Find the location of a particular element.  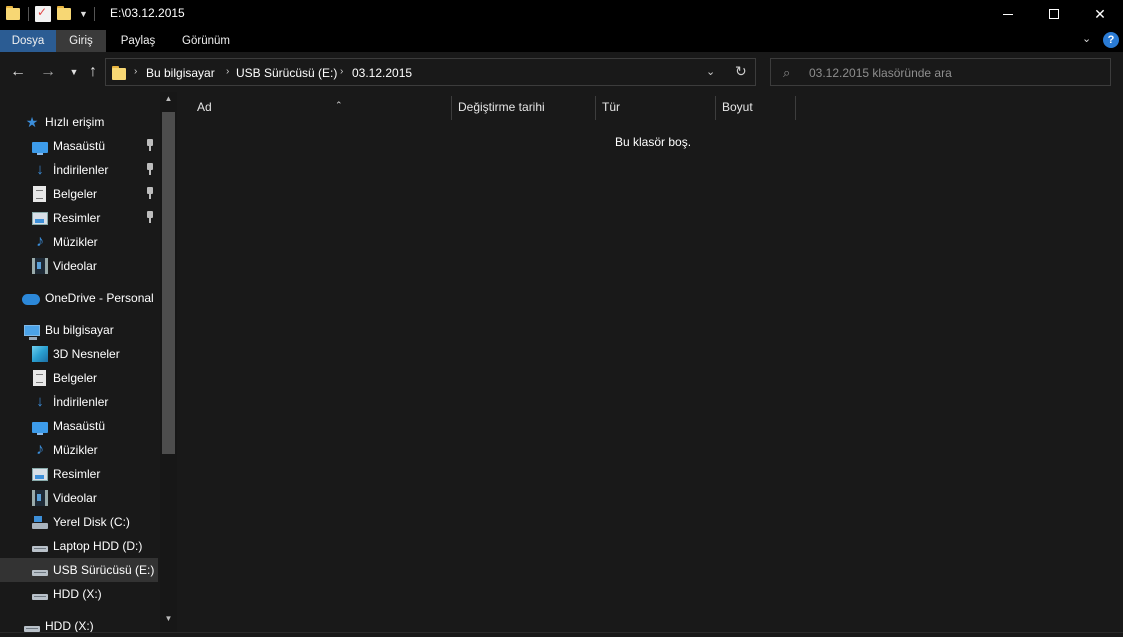

scrollbar-thumb is located at coordinates (168, 283).